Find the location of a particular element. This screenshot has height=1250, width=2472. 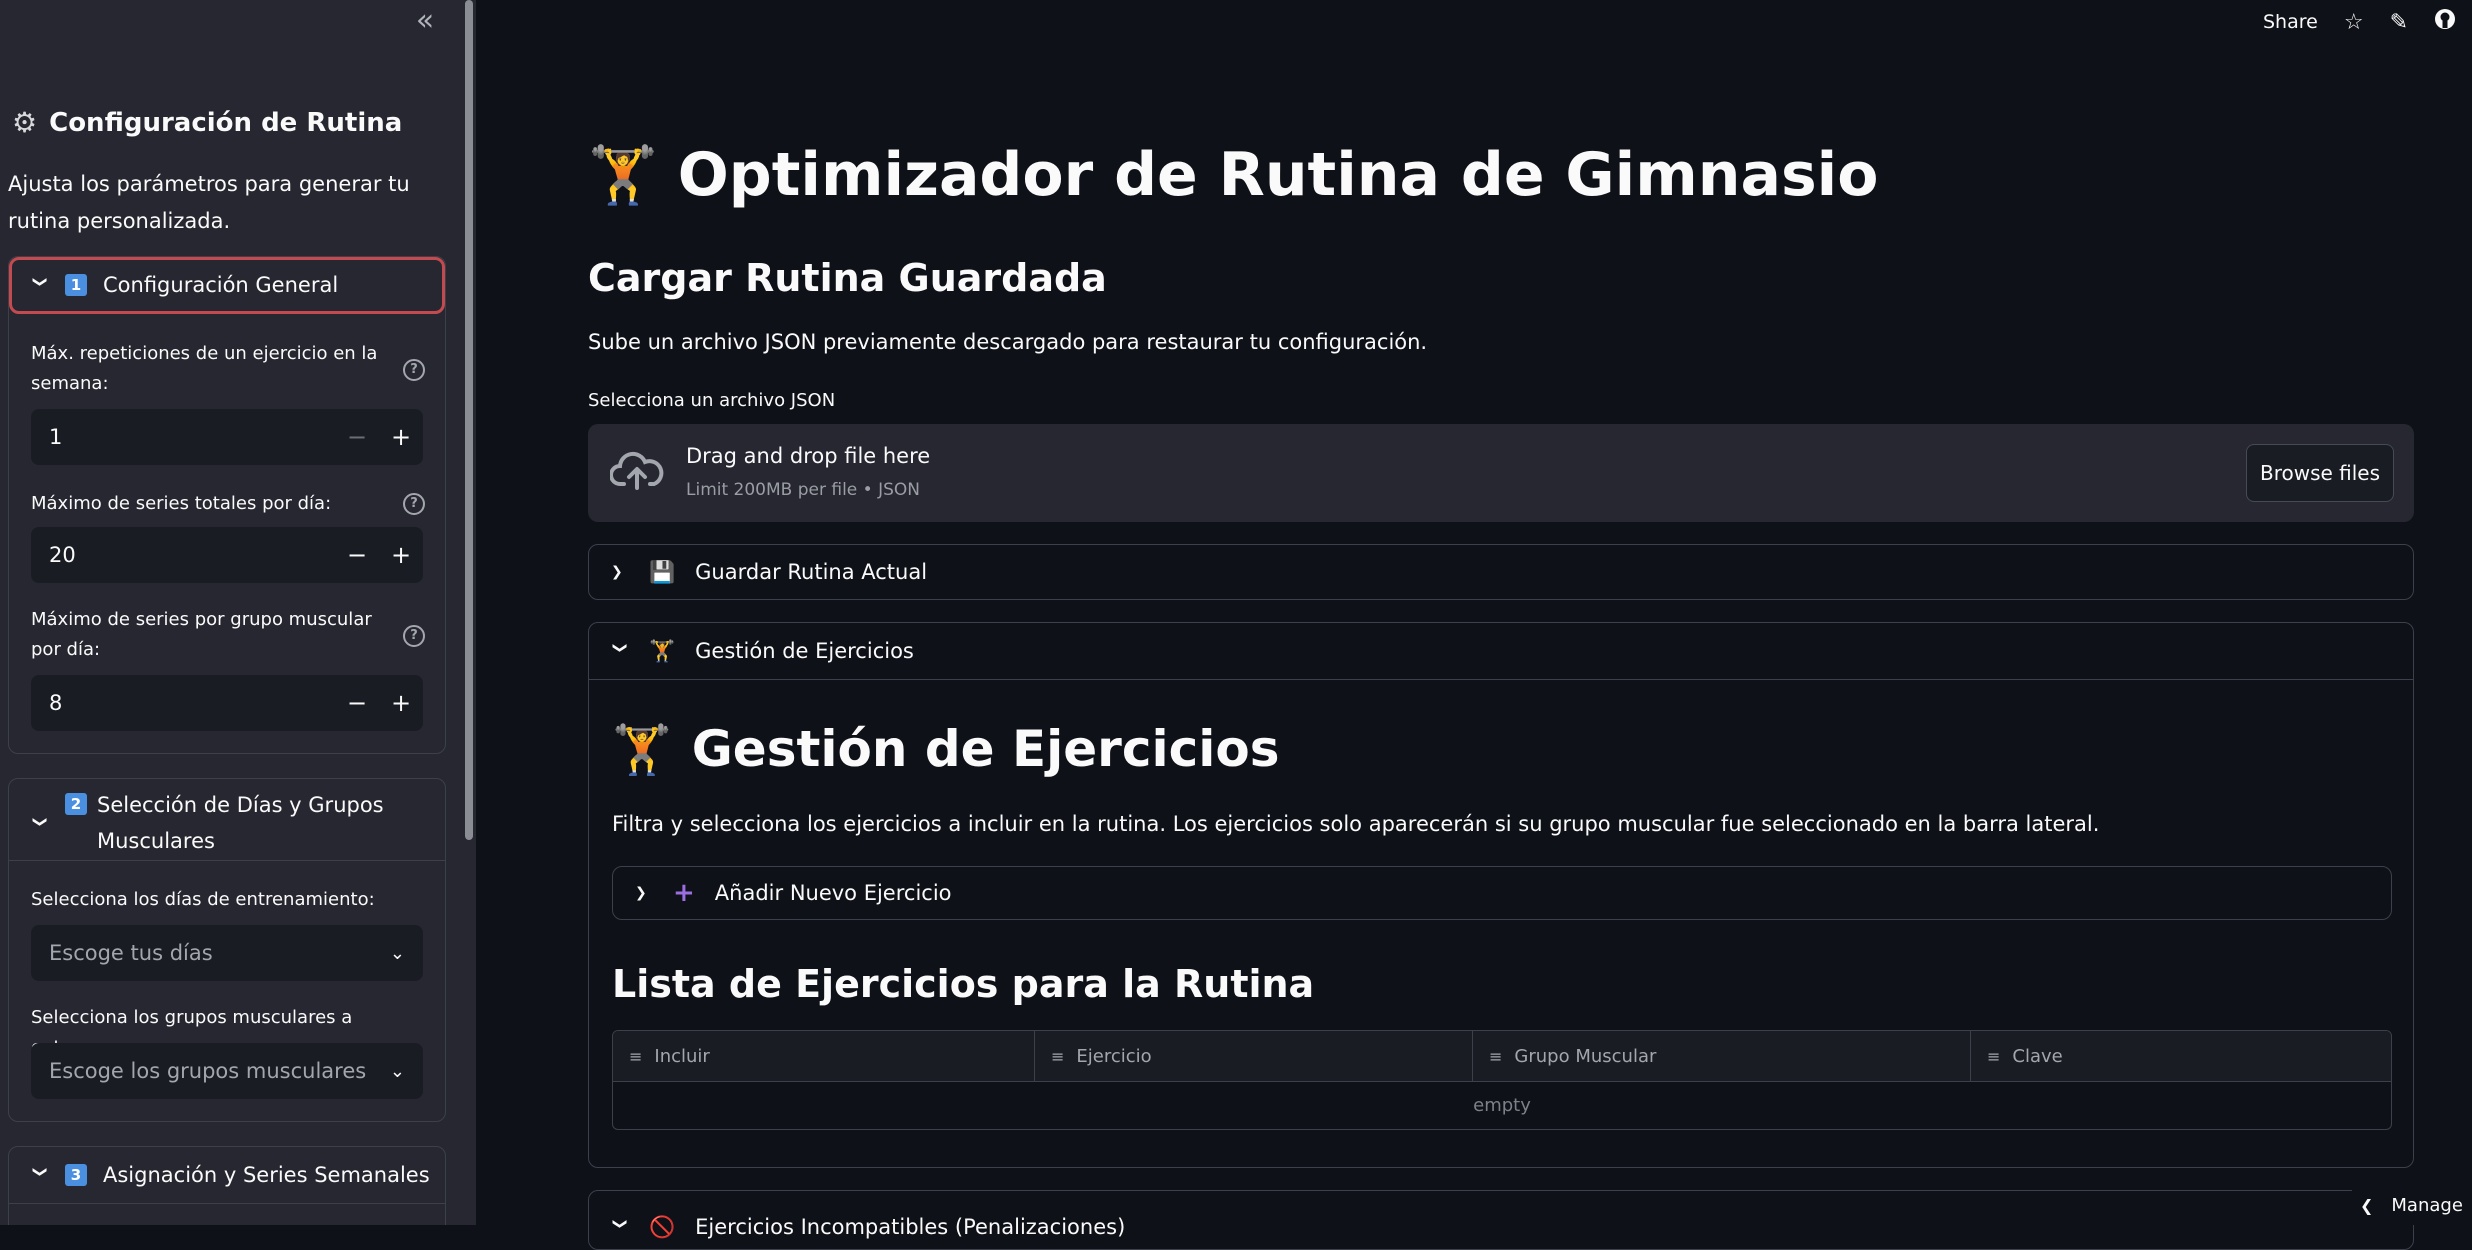

gestion-title-text: Gestión de Ejercicios is located at coordinates (985, 749).